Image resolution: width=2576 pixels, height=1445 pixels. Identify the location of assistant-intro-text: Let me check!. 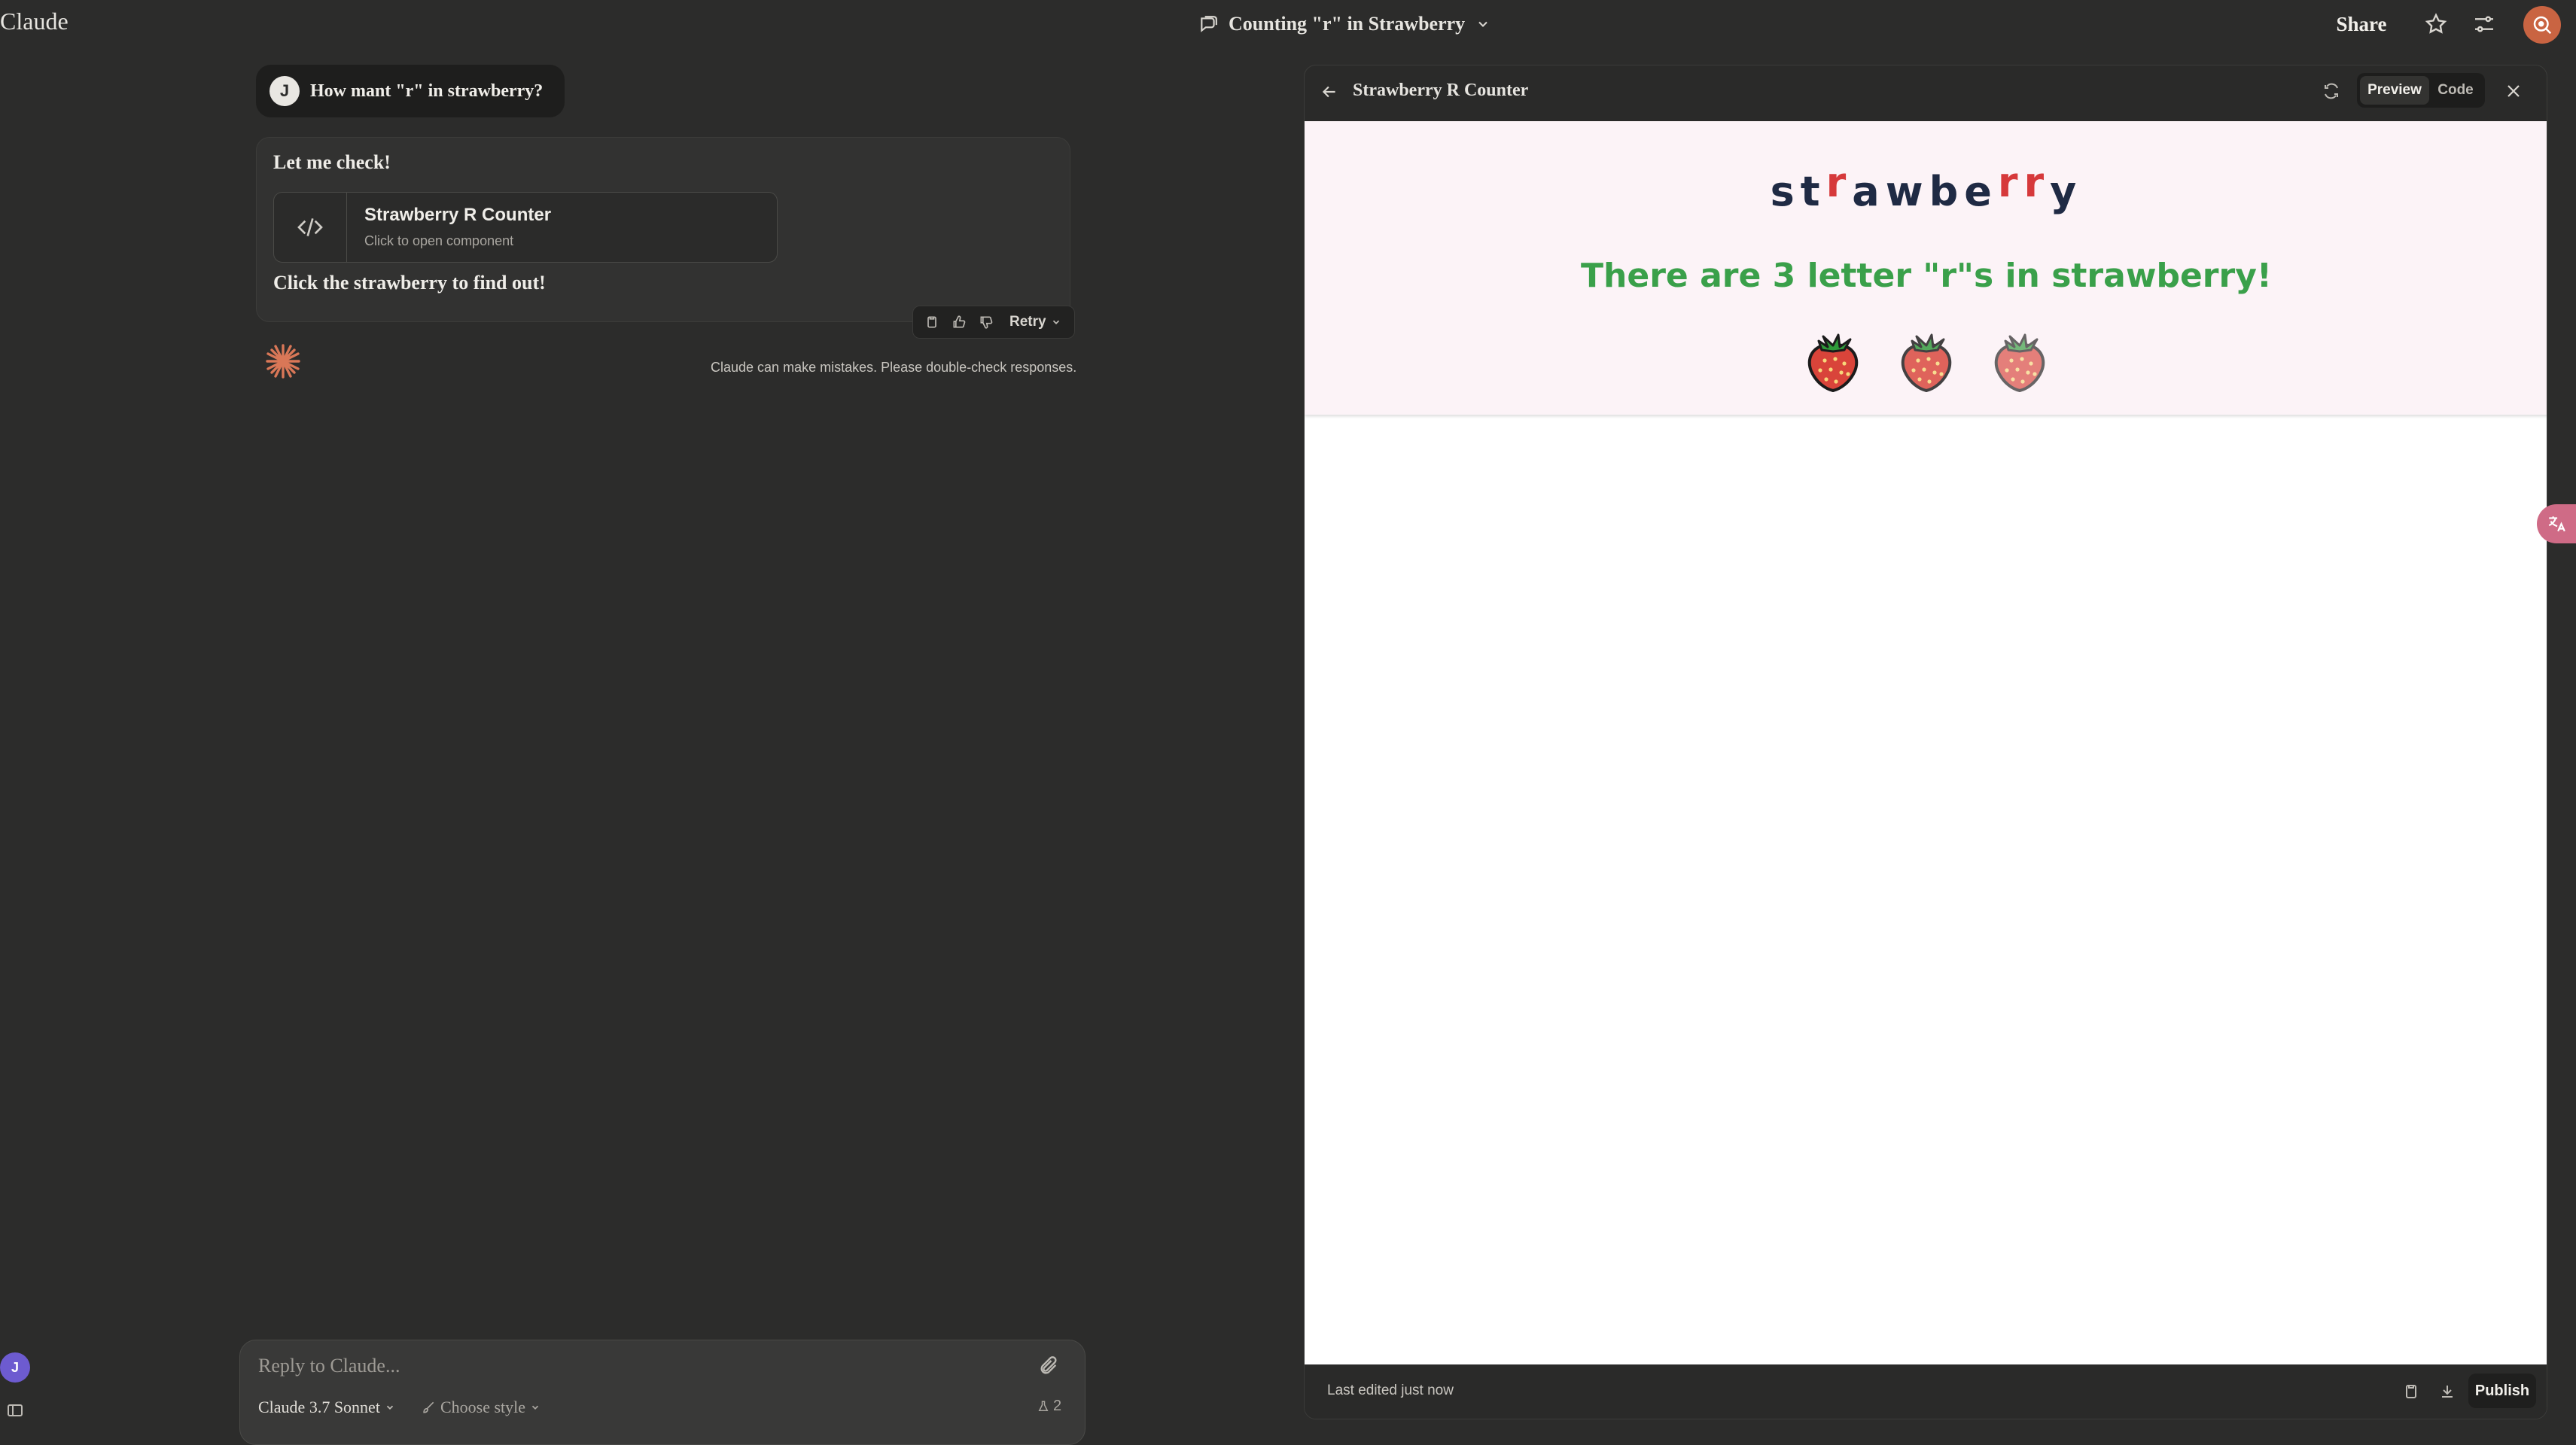
(332, 162).